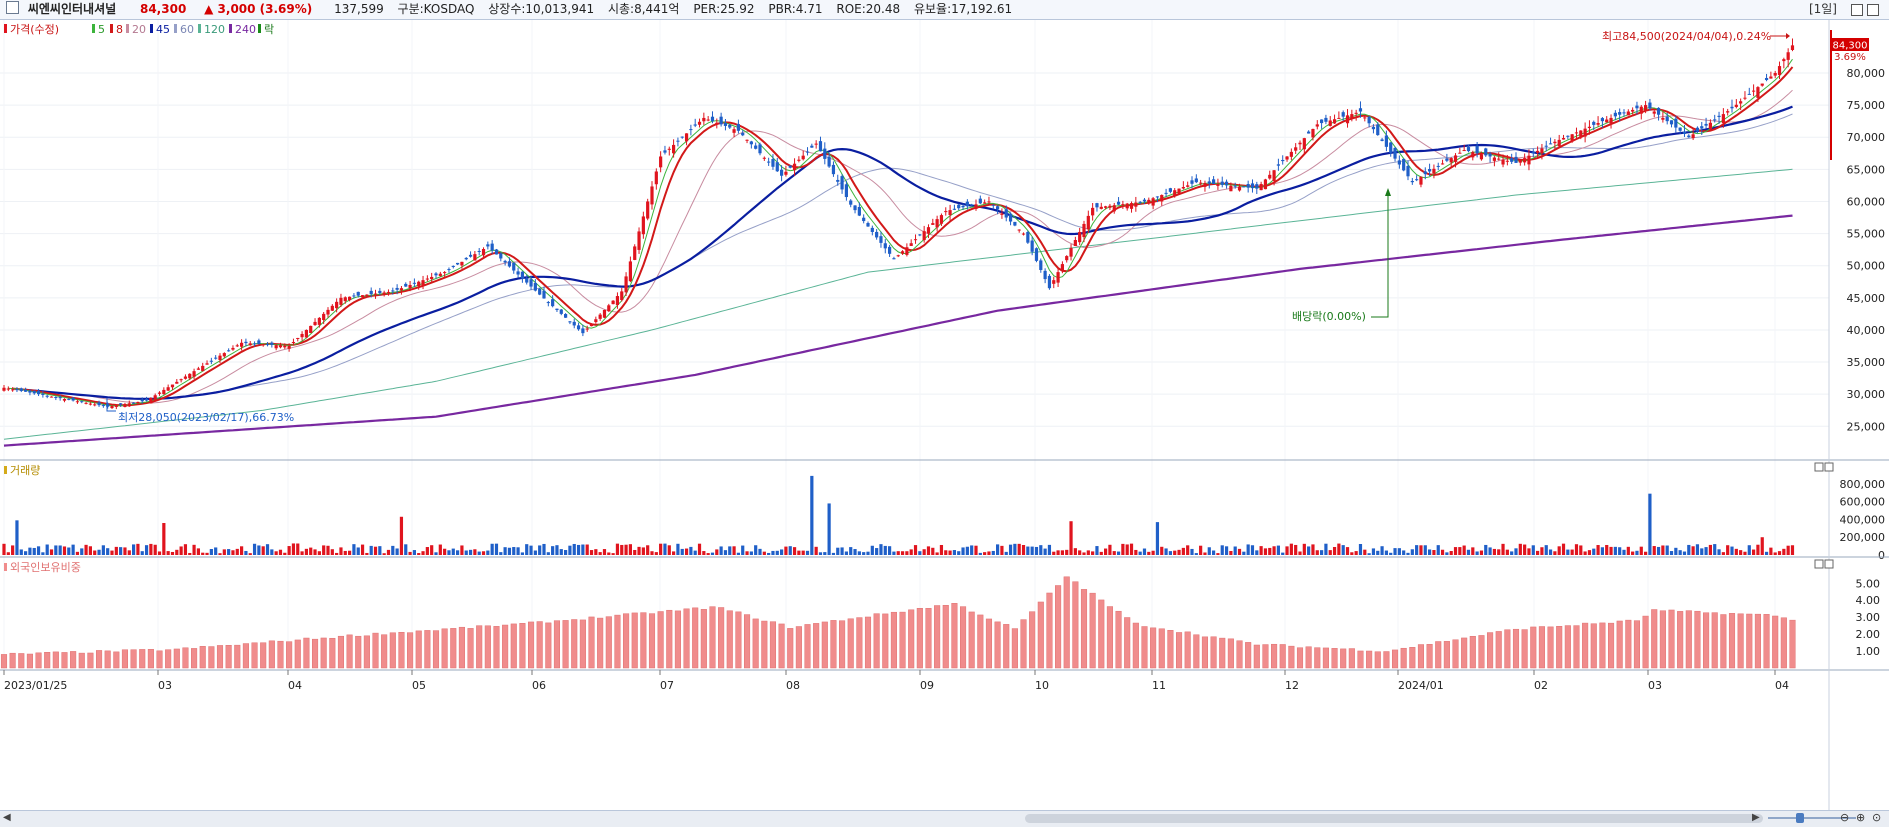 This screenshot has width=1889, height=827. What do you see at coordinates (1829, 467) in the screenshot?
I see `volume-pane-close-icon` at bounding box center [1829, 467].